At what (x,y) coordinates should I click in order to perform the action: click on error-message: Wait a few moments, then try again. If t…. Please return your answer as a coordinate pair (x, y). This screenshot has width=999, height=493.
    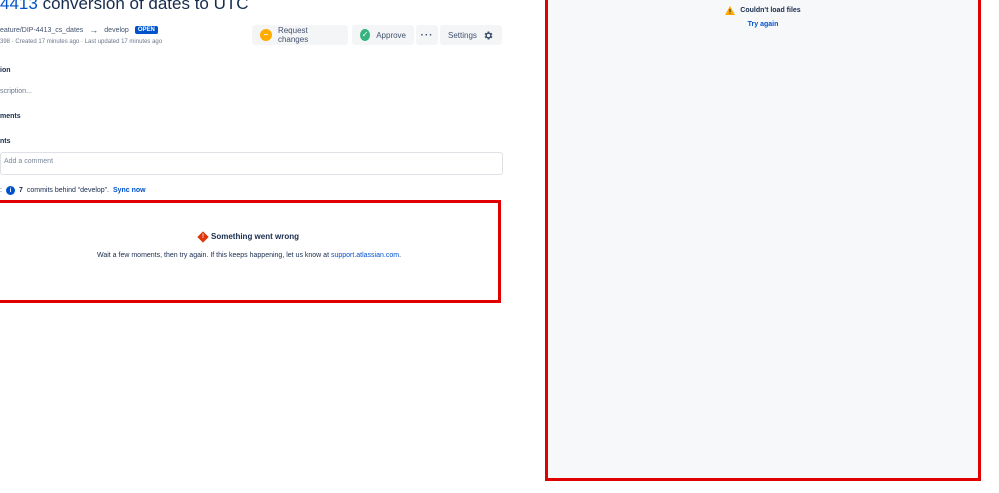
    Looking at the image, I should click on (213, 255).